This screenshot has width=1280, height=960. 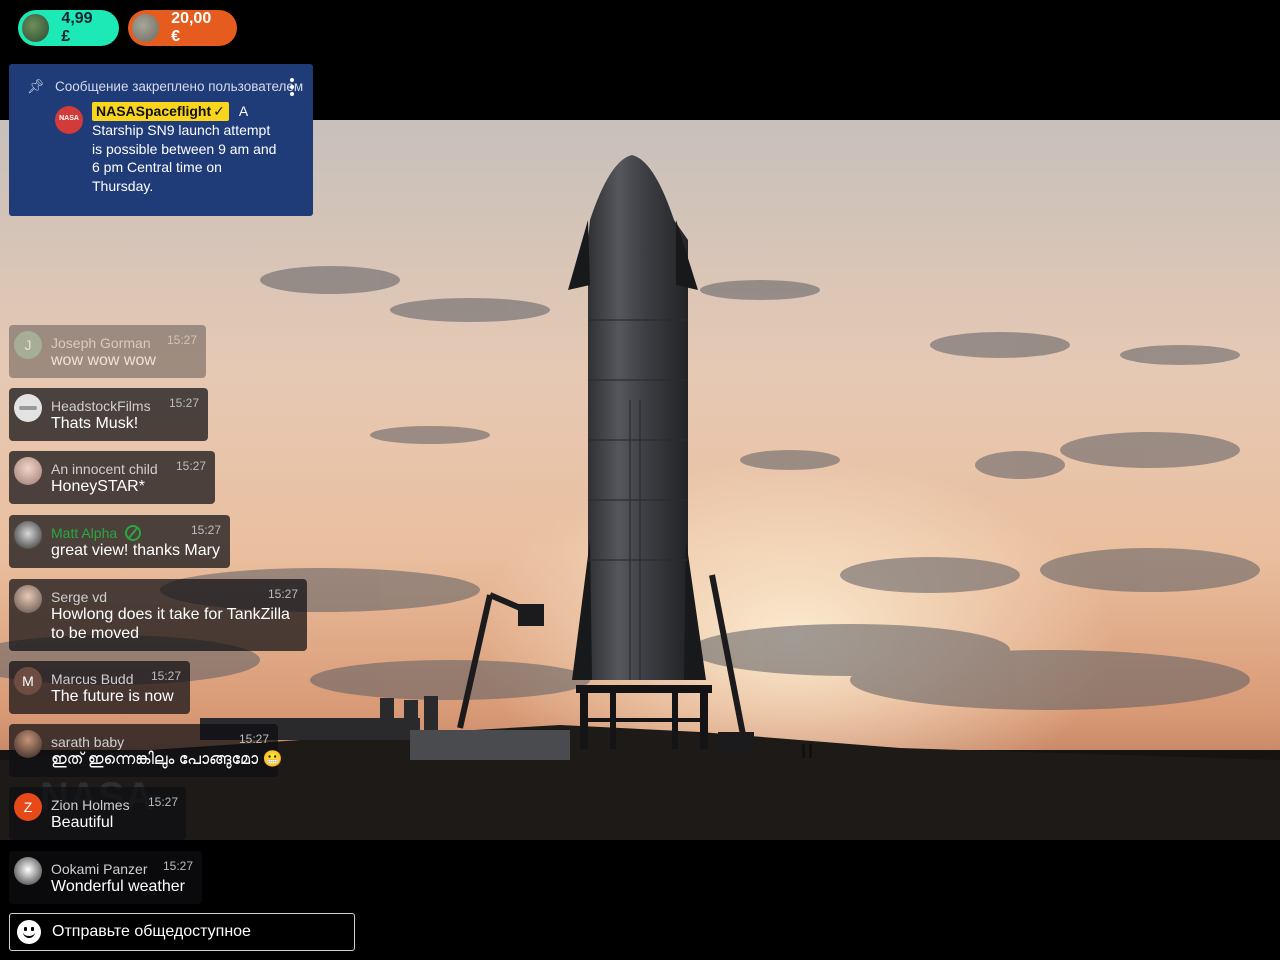 I want to click on message-text: Thats Musk!, so click(x=95, y=423).